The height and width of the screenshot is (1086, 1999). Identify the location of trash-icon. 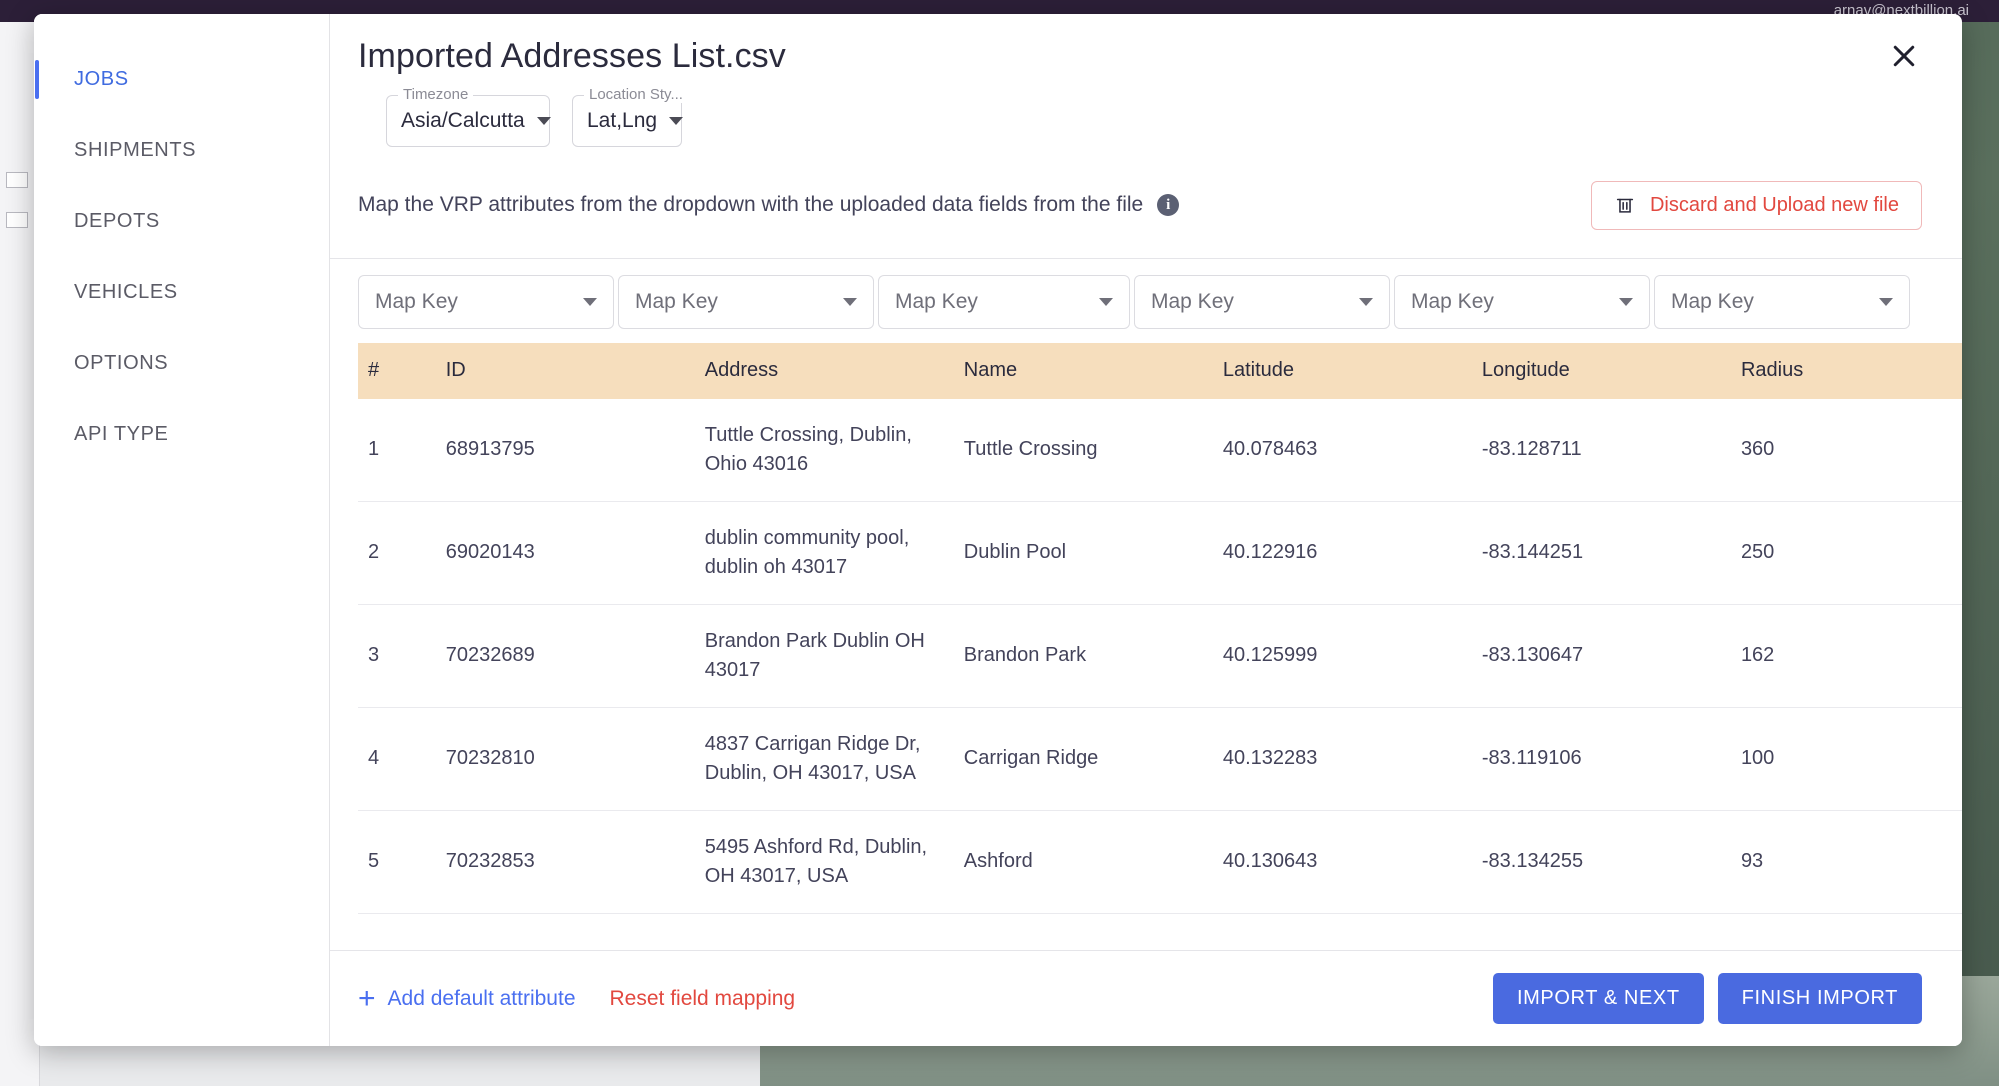
(1625, 205).